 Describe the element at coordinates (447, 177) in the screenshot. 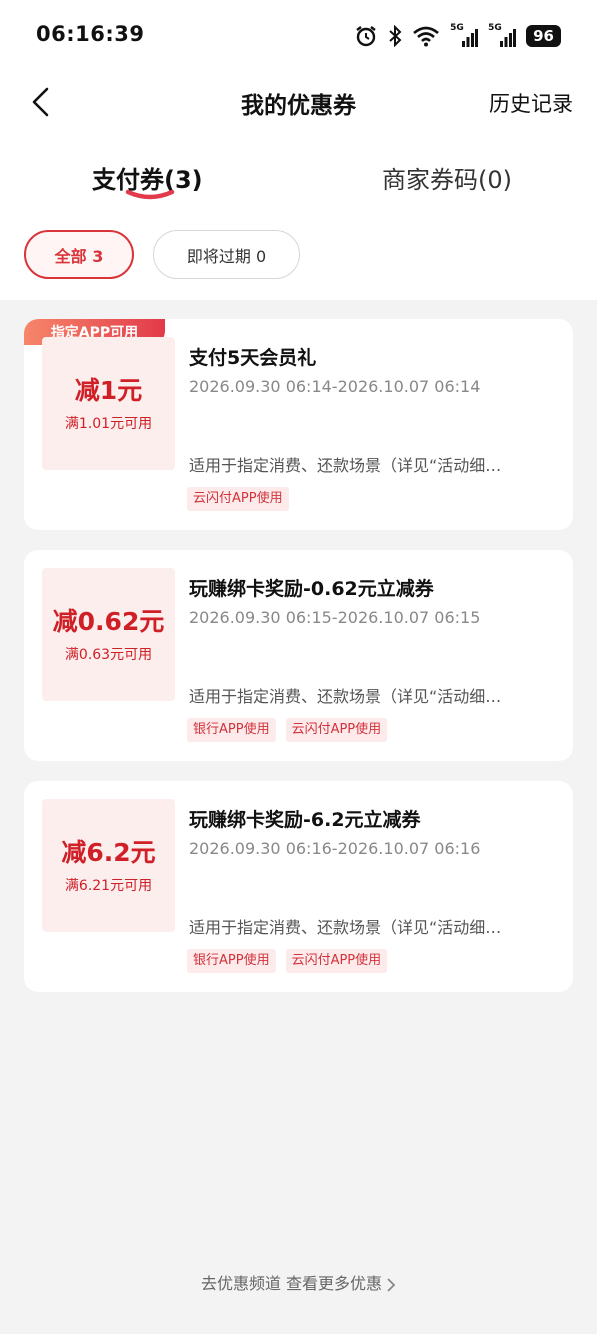

I see `tab-merchant-codes: 商家券码(0)` at that location.